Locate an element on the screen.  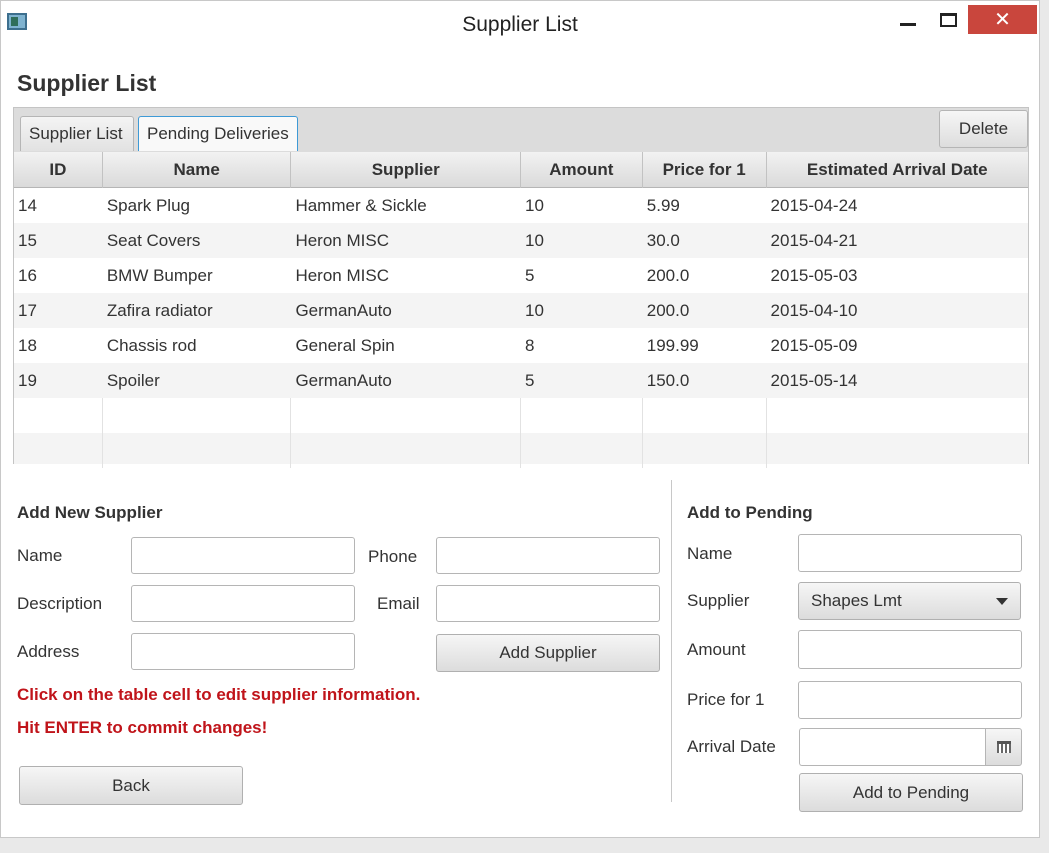
maximize-button is located at coordinates (948, 19).